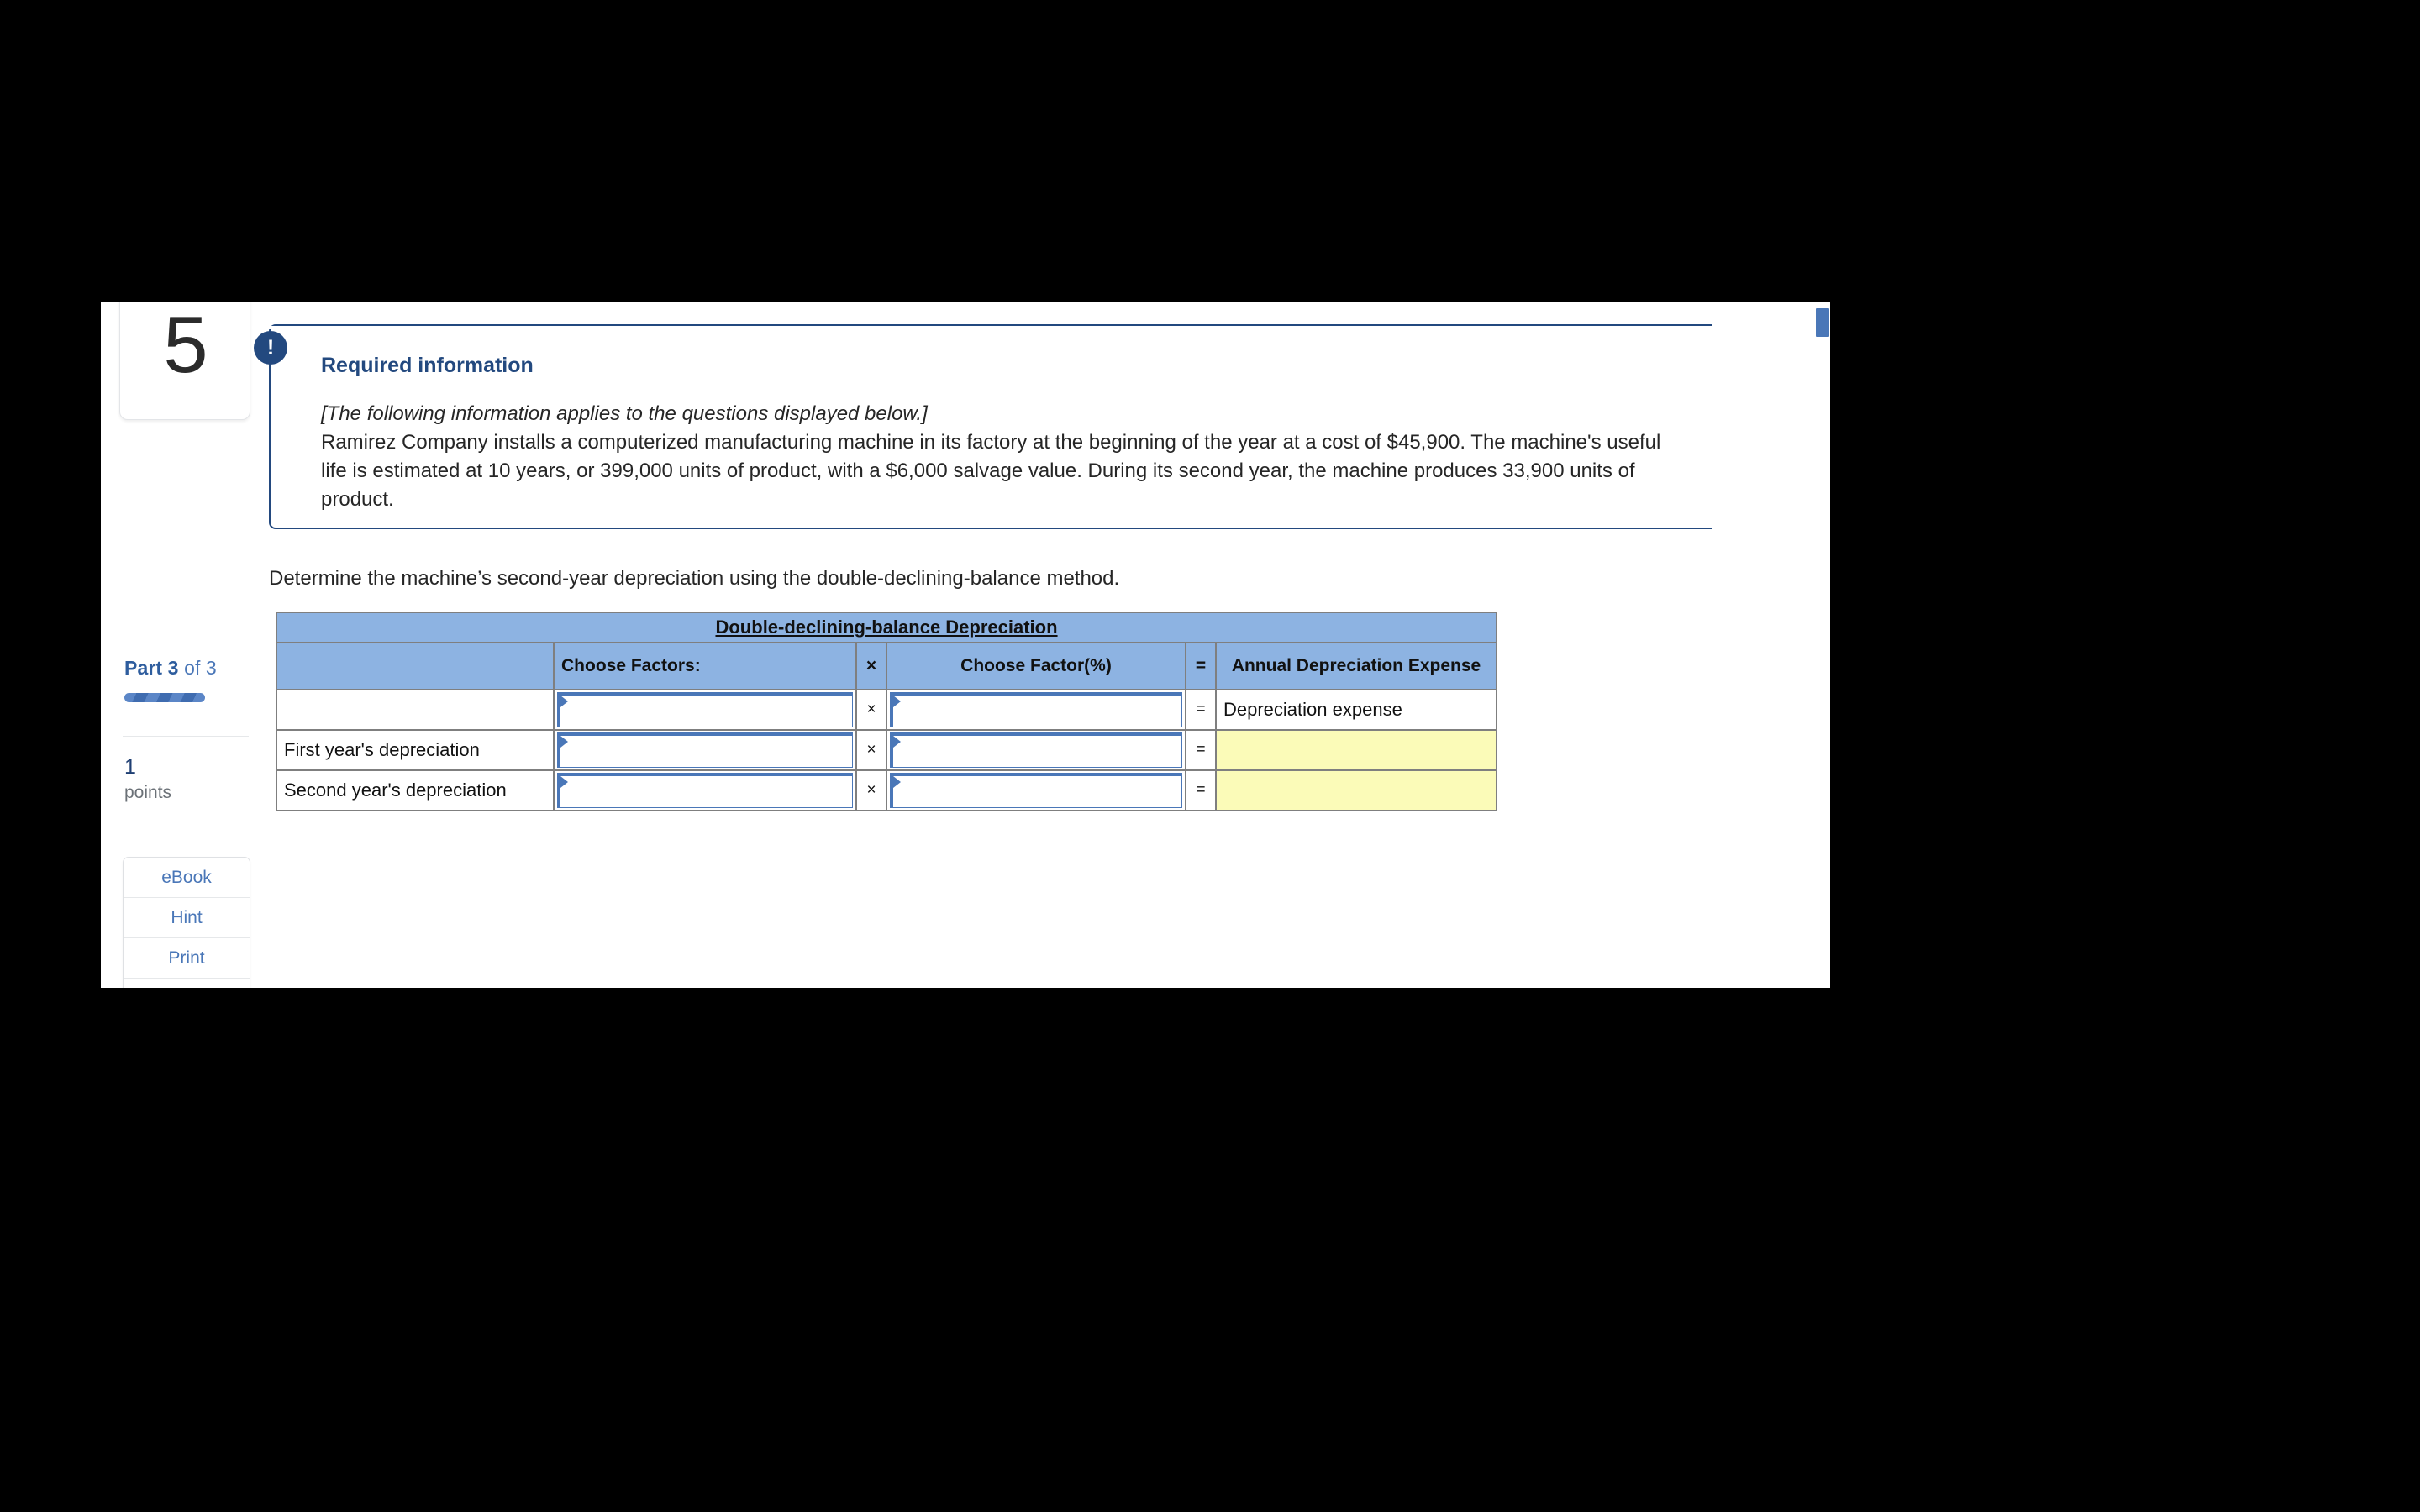  I want to click on column-header-annual-depreciation-expense: Annual Depreciation Expense, so click(1356, 666).